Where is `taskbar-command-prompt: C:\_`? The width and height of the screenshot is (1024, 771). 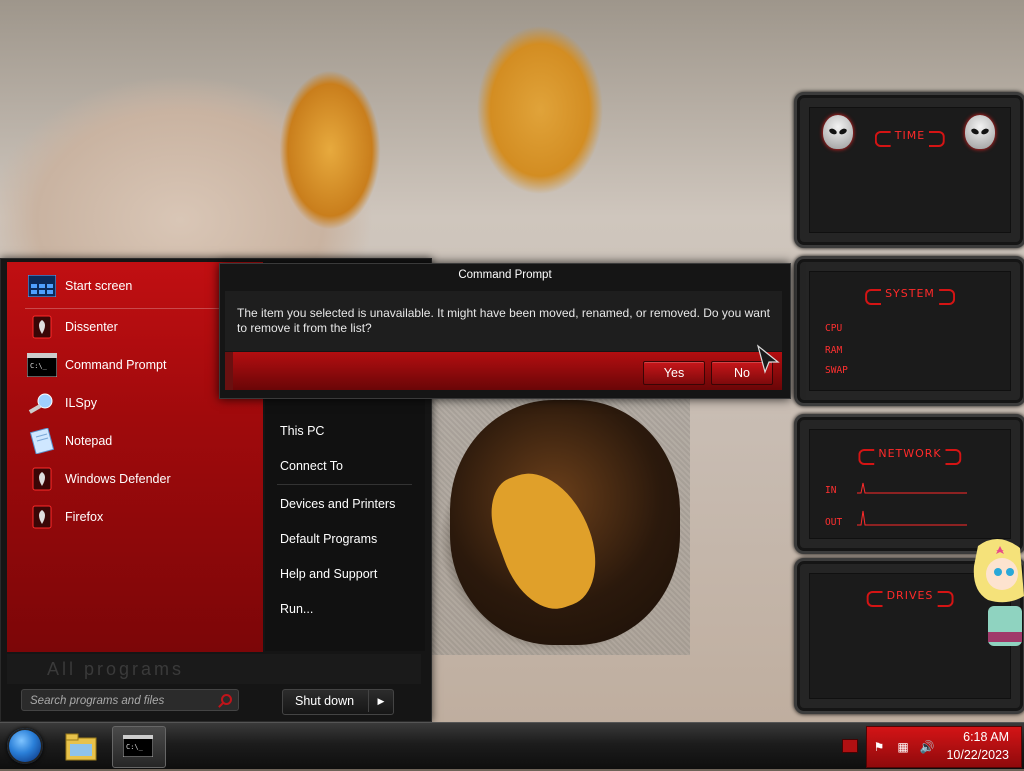
taskbar-command-prompt: C:\_ is located at coordinates (139, 747).